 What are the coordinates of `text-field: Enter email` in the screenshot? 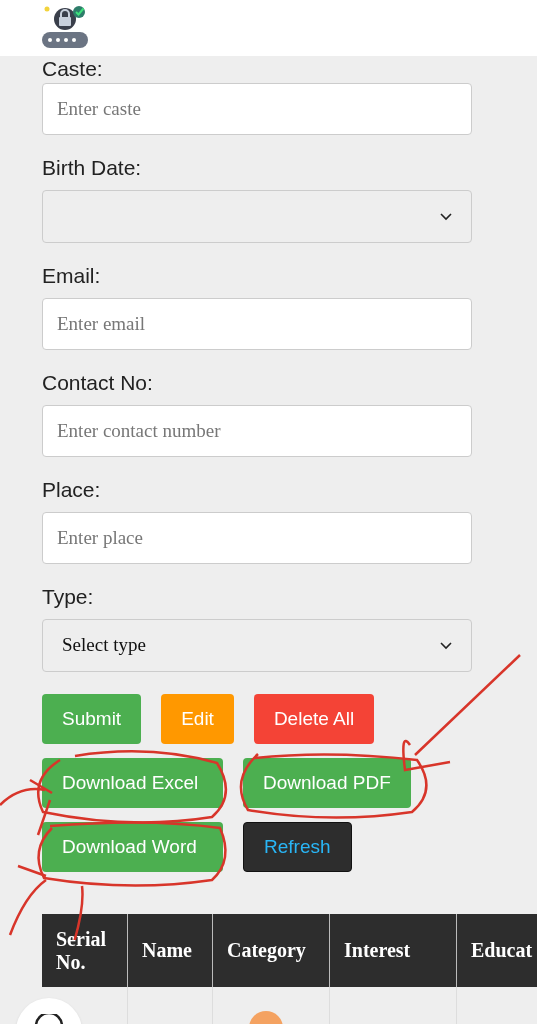 It's located at (257, 324).